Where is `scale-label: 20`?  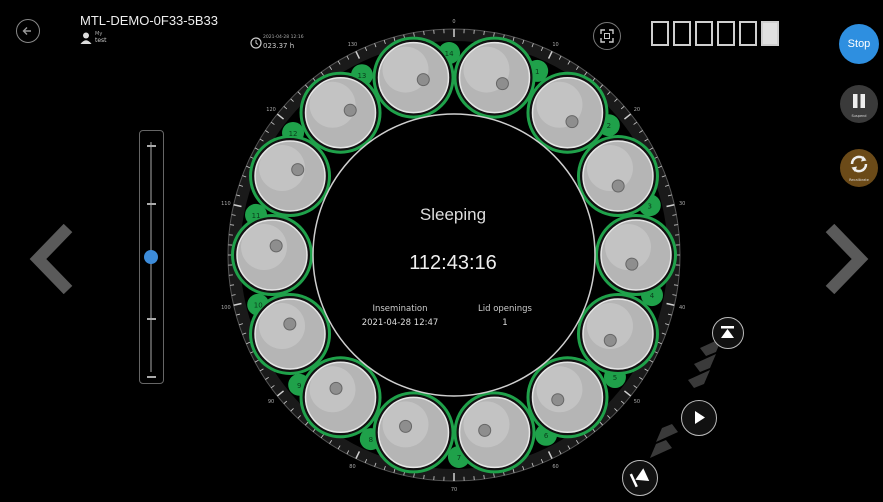
scale-label: 20 is located at coordinates (637, 110).